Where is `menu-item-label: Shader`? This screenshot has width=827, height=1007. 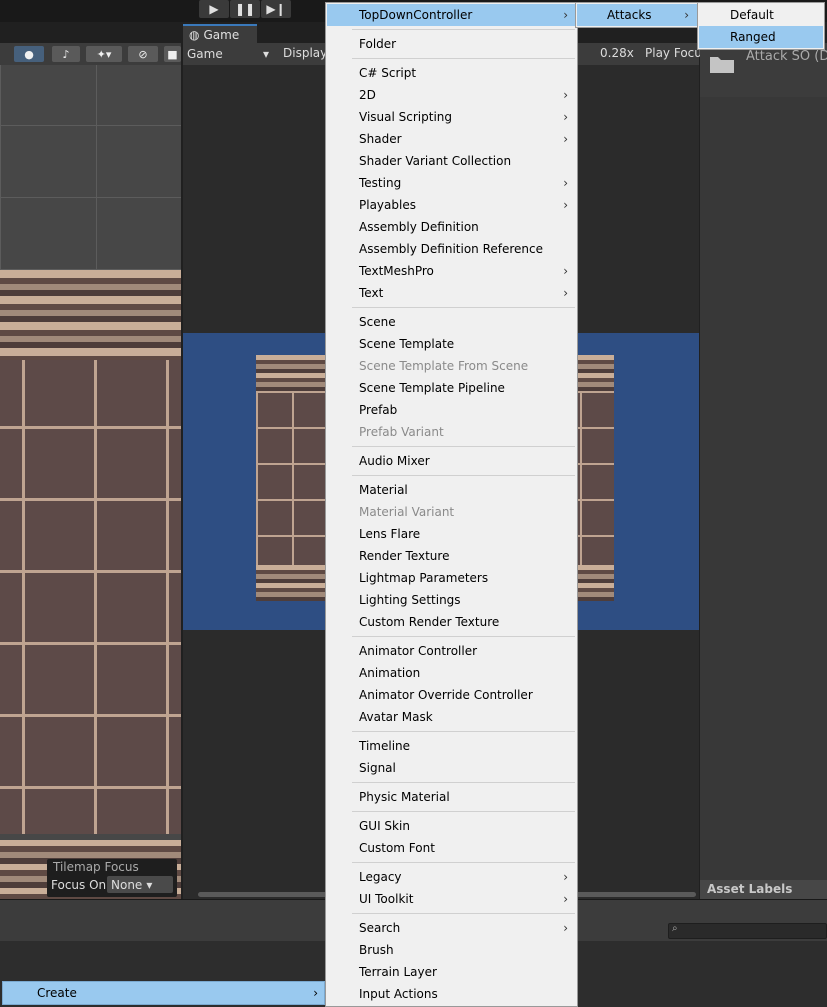
menu-item-label: Shader is located at coordinates (380, 139).